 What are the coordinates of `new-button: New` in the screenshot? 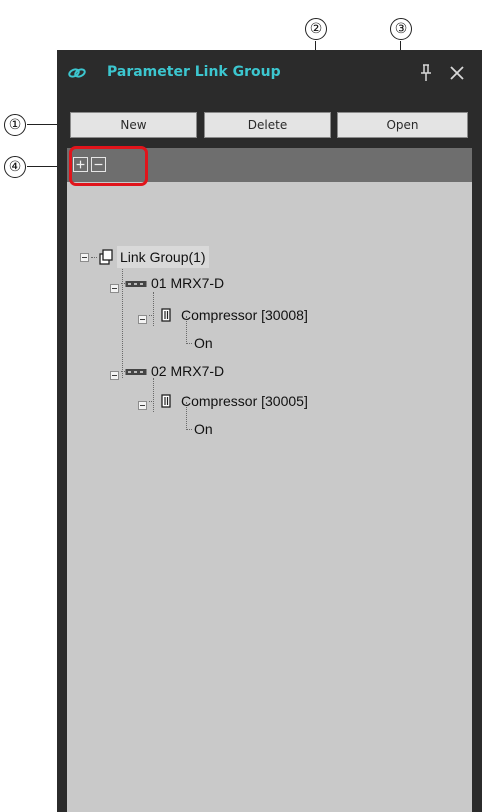 It's located at (133, 125).